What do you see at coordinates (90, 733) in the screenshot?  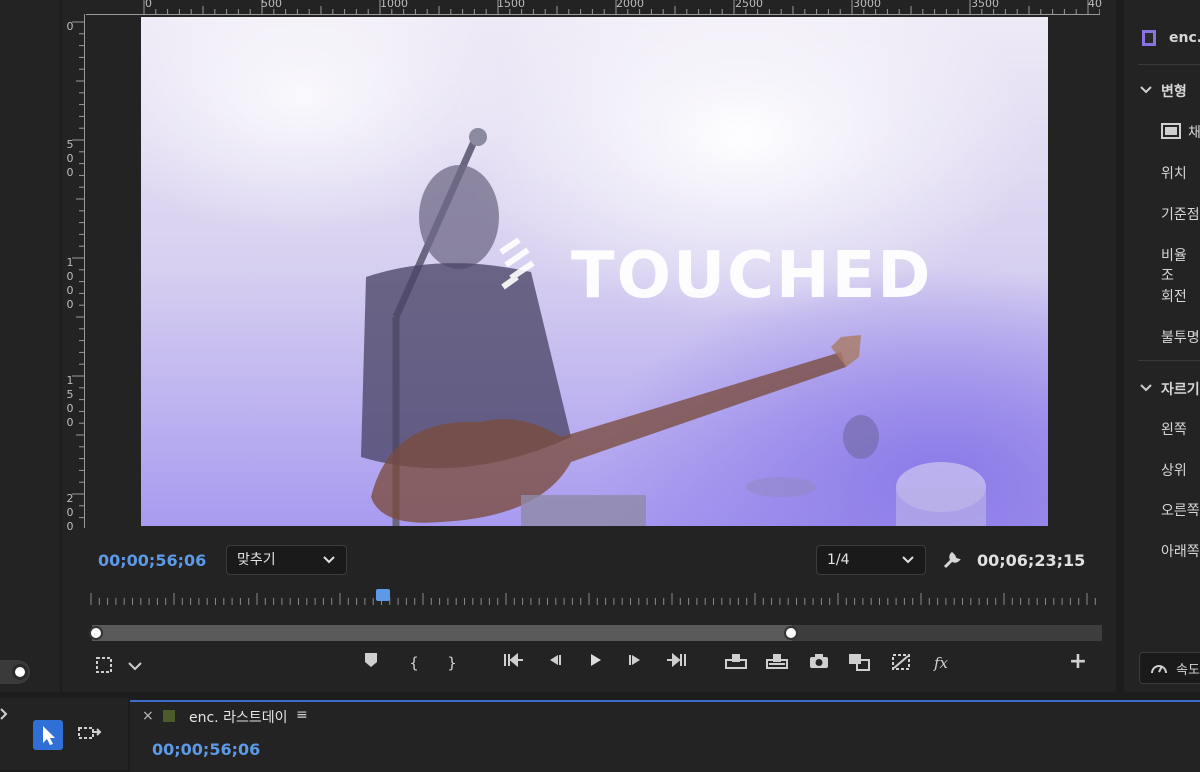 I see `track-select-icon` at bounding box center [90, 733].